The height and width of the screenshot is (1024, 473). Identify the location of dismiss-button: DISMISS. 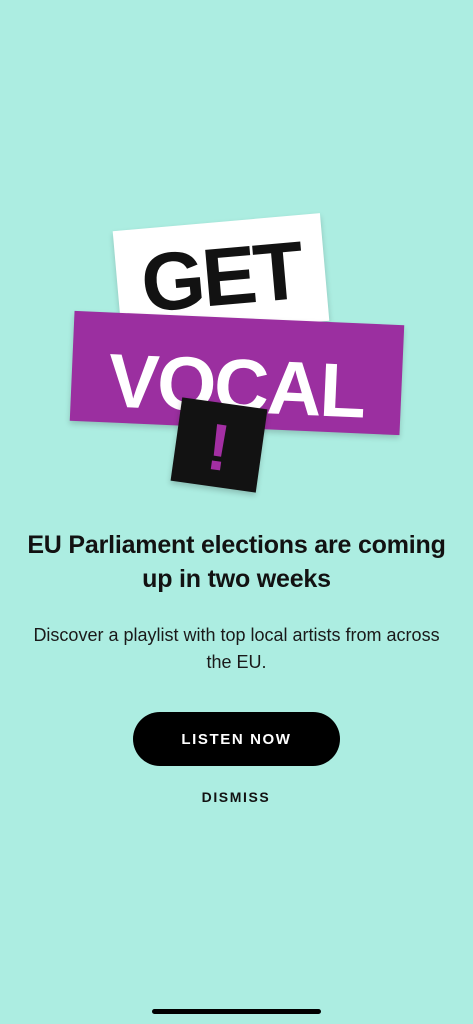
(236, 797).